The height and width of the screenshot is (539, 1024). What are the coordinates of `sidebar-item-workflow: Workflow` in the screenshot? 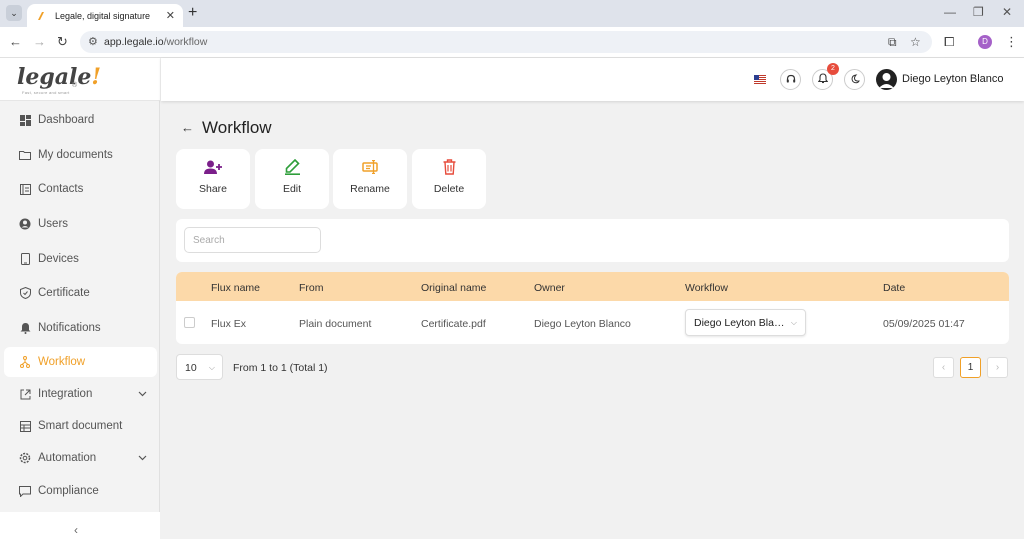 It's located at (80, 362).